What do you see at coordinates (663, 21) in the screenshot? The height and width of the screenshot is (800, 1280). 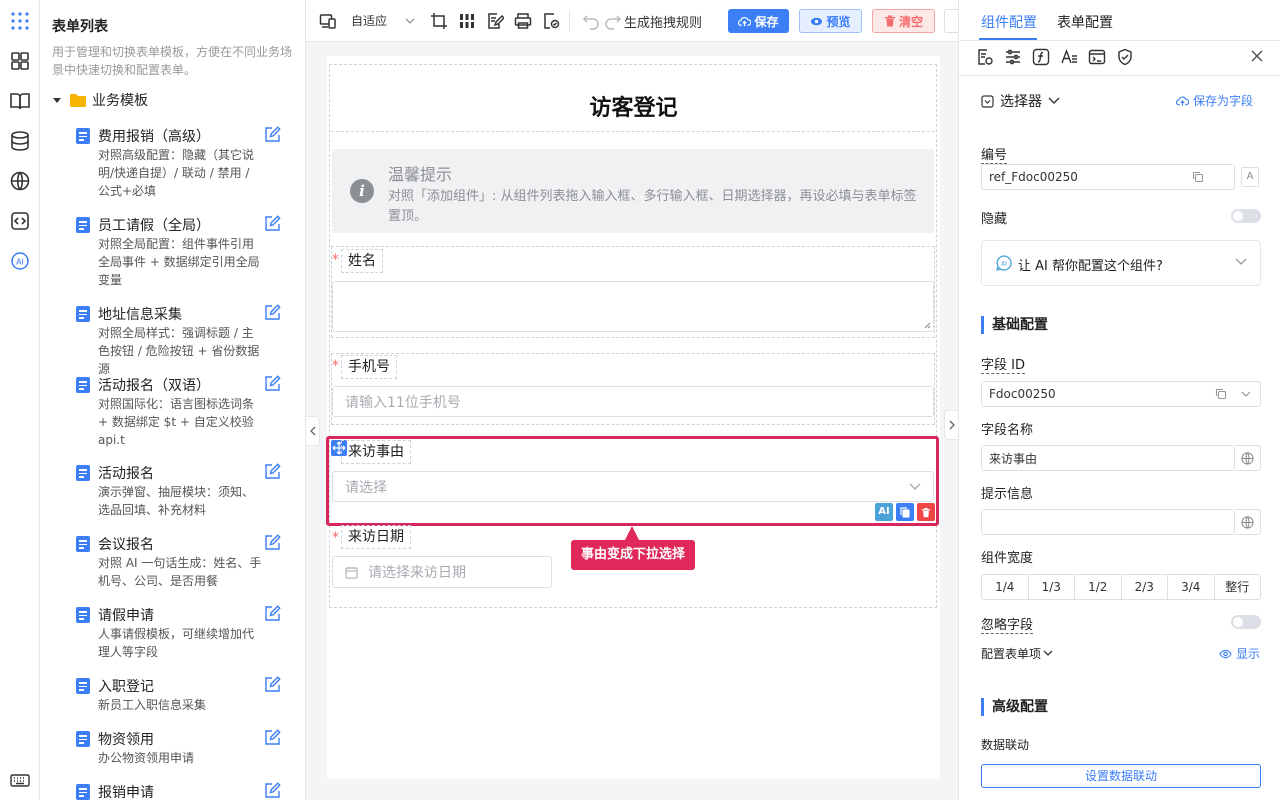 I see `generate-drag-rules-button: 生成拖拽规则` at bounding box center [663, 21].